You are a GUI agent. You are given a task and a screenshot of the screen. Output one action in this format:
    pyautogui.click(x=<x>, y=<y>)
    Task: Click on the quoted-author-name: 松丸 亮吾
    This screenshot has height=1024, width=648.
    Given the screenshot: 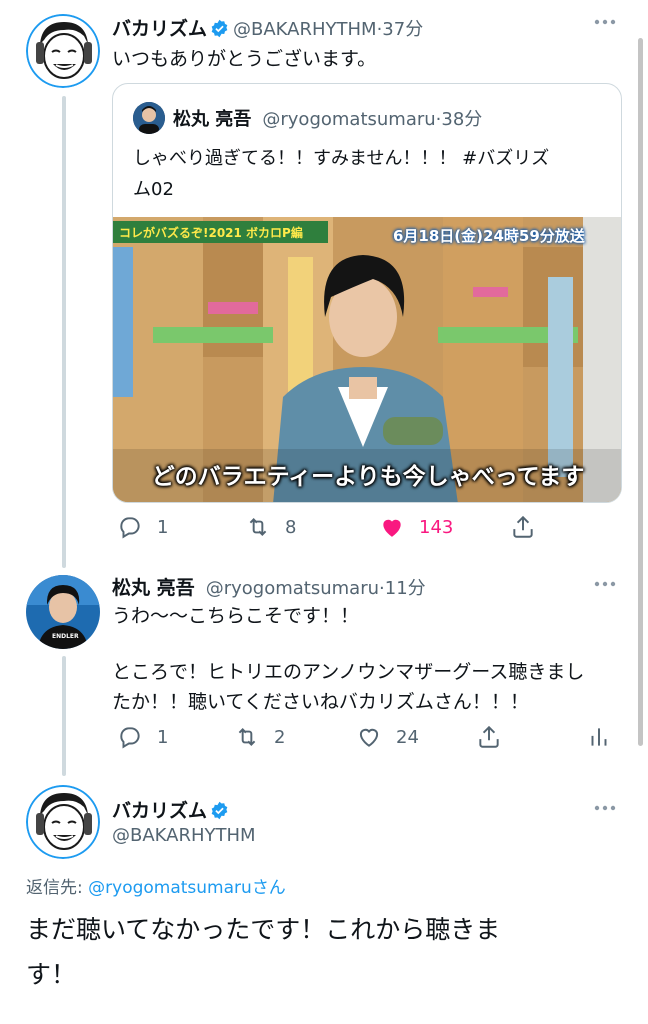 What is the action you would take?
    pyautogui.click(x=212, y=119)
    